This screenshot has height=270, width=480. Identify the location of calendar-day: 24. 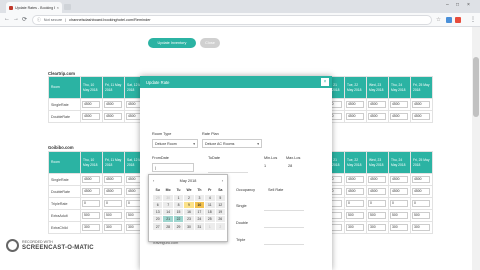
(199, 219).